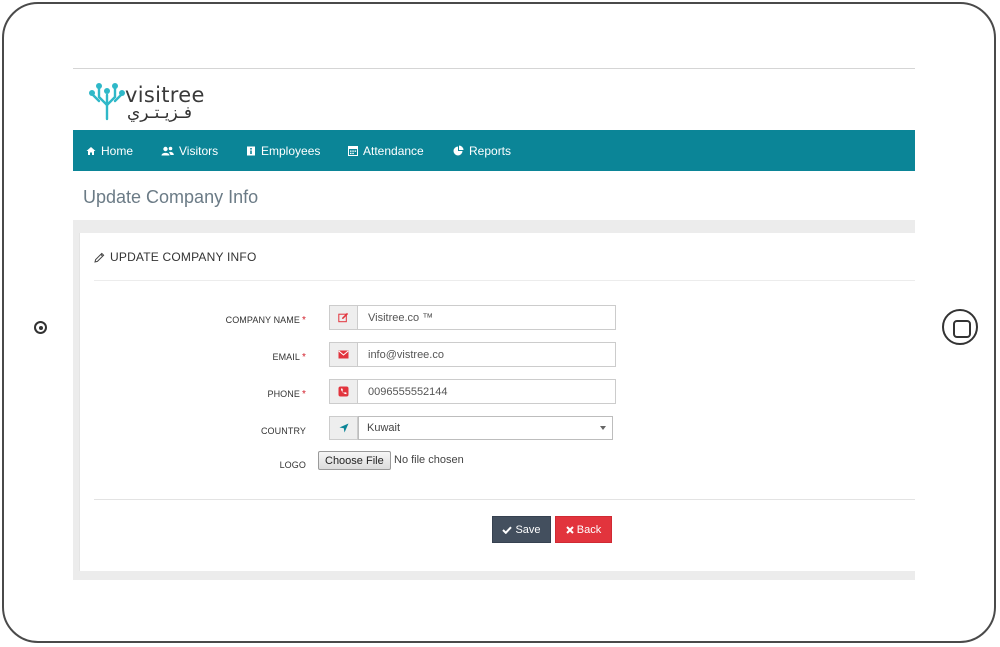 Image resolution: width=1000 pixels, height=647 pixels. I want to click on country-selected-value: Kuwait, so click(384, 428).